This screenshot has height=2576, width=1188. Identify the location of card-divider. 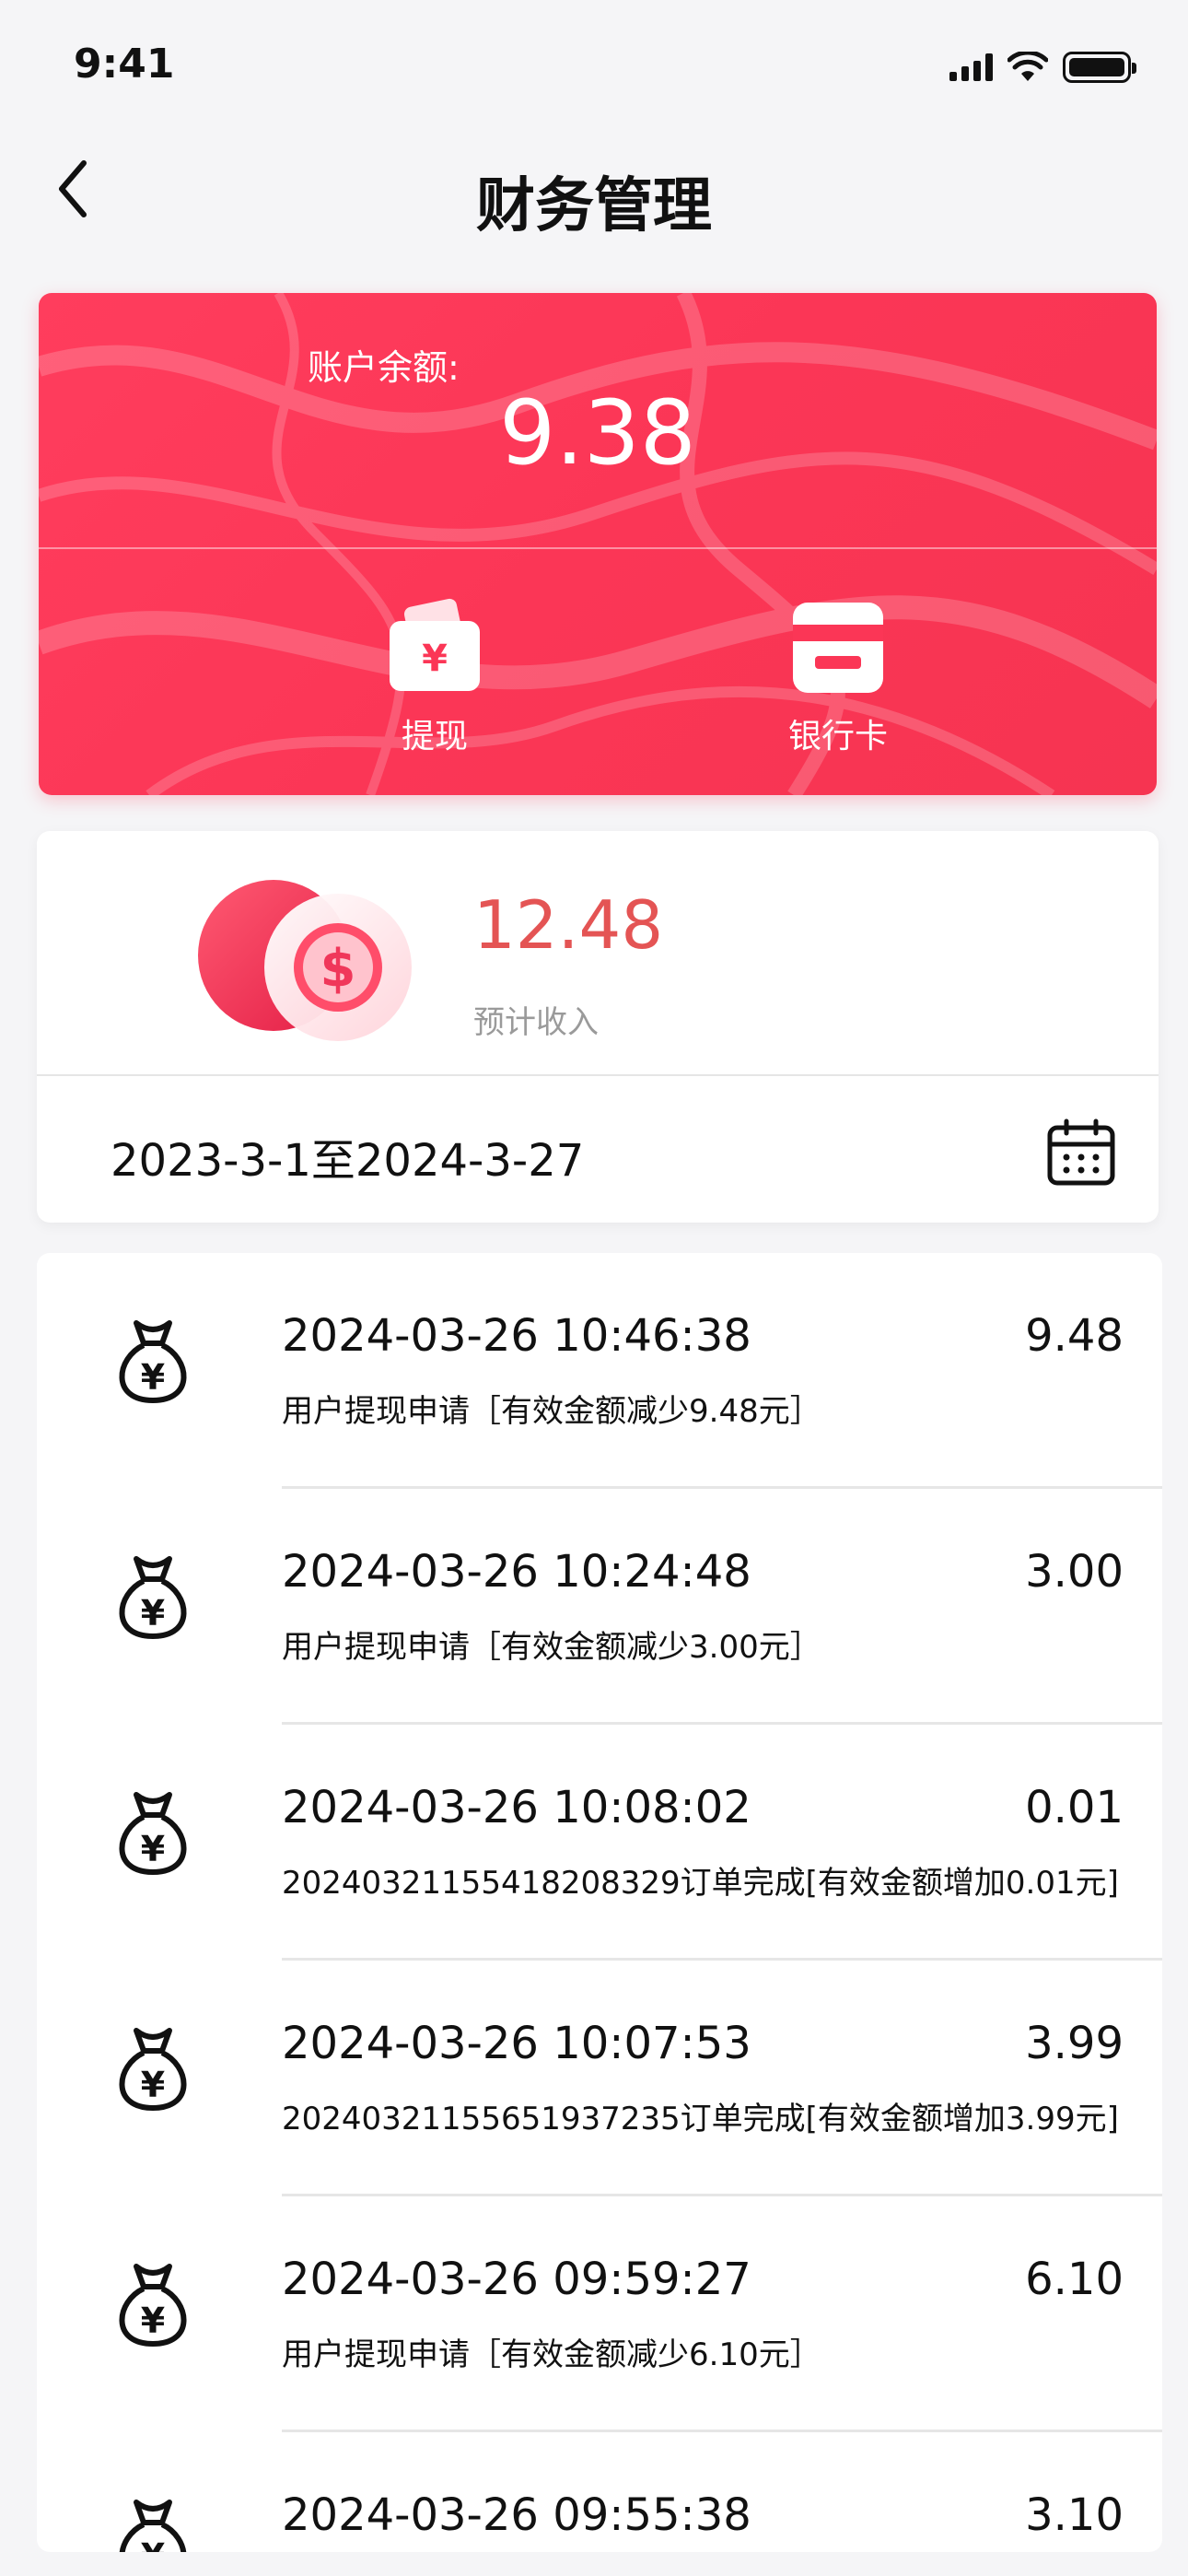
(598, 548).